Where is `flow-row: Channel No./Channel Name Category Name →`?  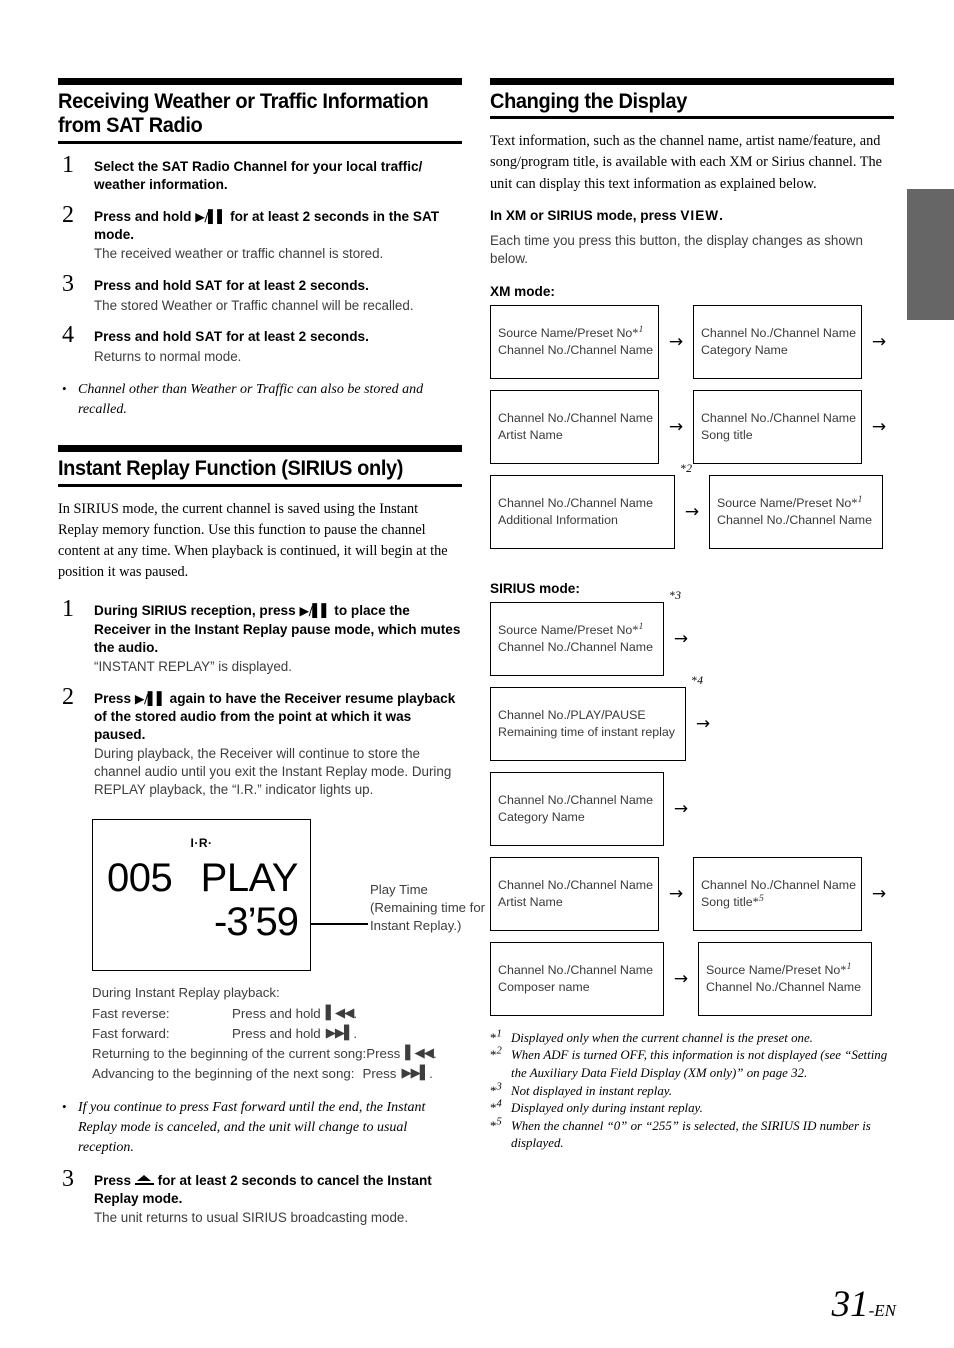
flow-row: Channel No./Channel Name Category Name → is located at coordinates (692, 808).